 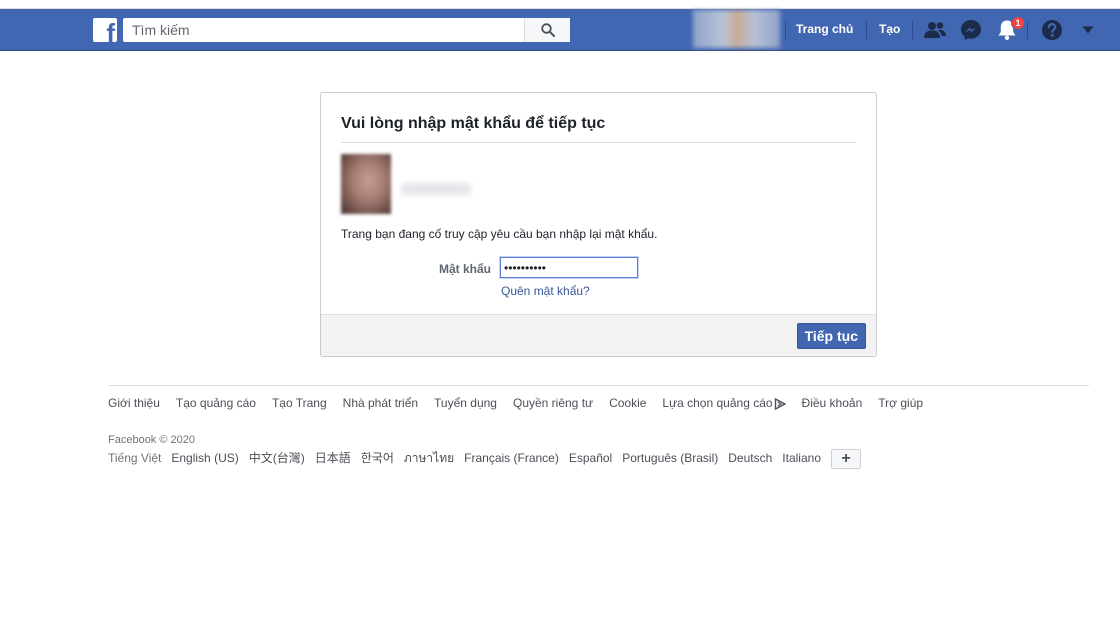 I want to click on footer-link-create-ad: Tạo quảng cáo, so click(x=216, y=403).